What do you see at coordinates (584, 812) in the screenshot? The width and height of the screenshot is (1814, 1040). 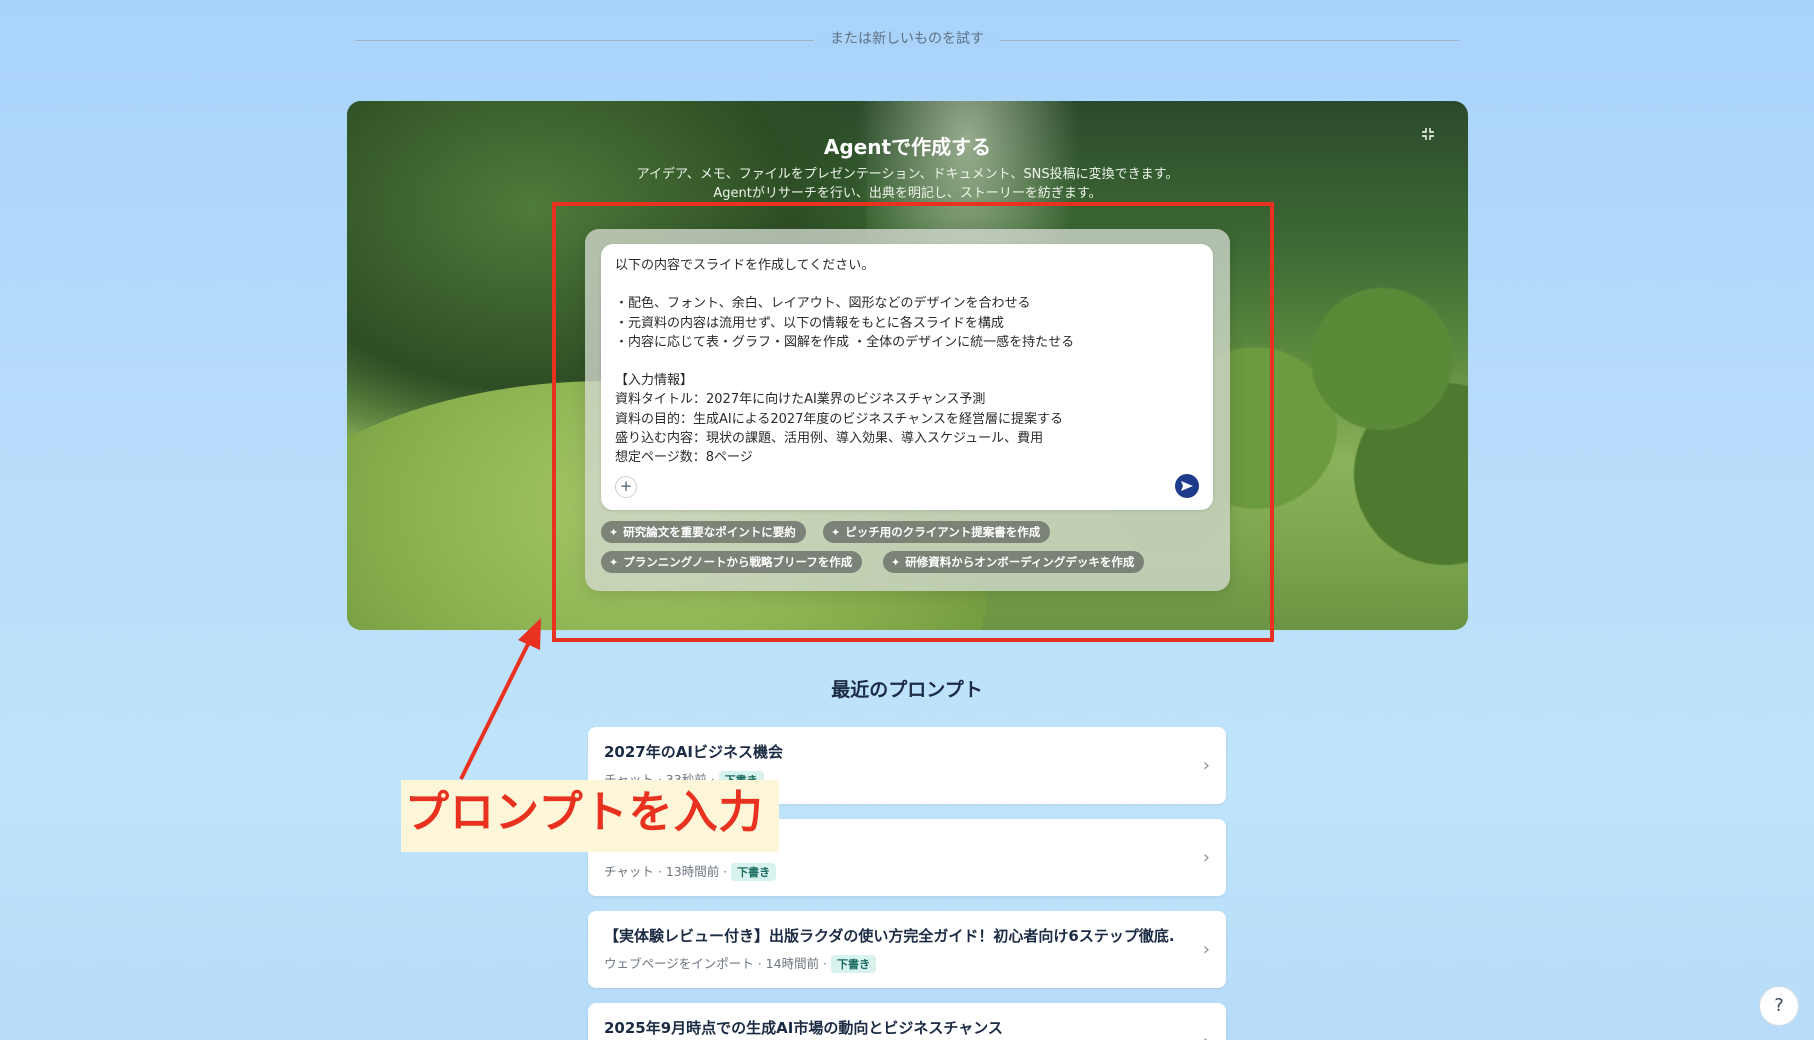 I see `annotation-label: プロンプトを入力` at bounding box center [584, 812].